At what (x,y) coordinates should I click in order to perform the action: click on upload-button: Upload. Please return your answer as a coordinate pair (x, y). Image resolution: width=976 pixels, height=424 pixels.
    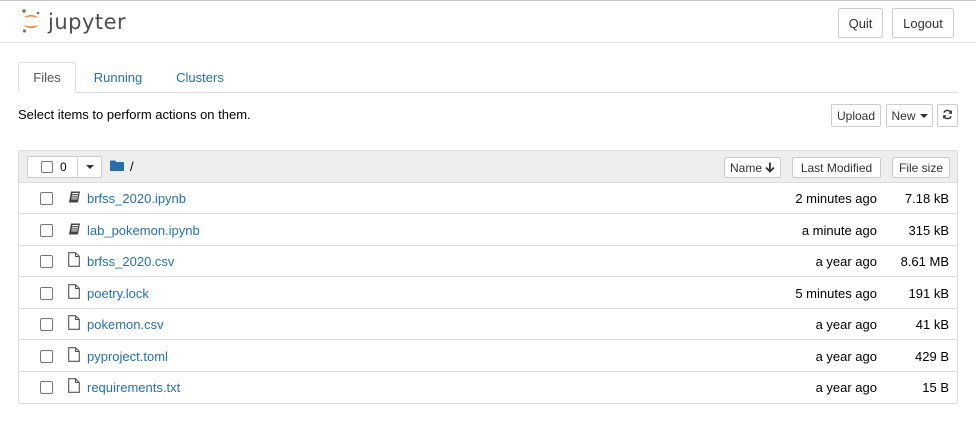
    Looking at the image, I should click on (856, 115).